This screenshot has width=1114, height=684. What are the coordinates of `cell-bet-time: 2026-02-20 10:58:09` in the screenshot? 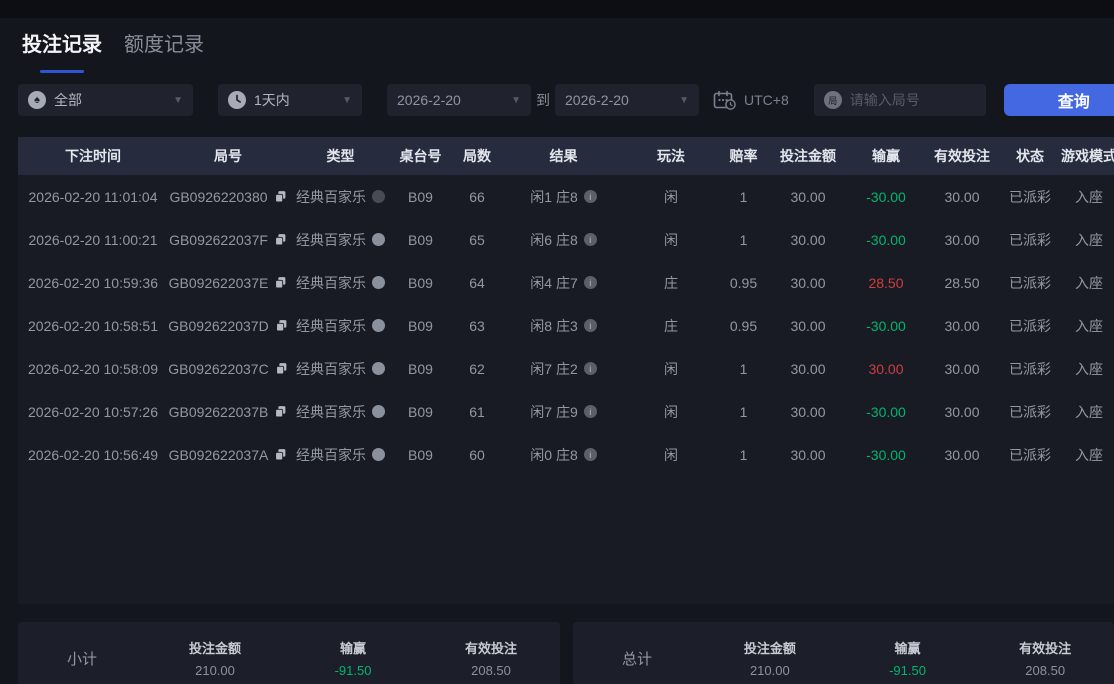 It's located at (93, 368).